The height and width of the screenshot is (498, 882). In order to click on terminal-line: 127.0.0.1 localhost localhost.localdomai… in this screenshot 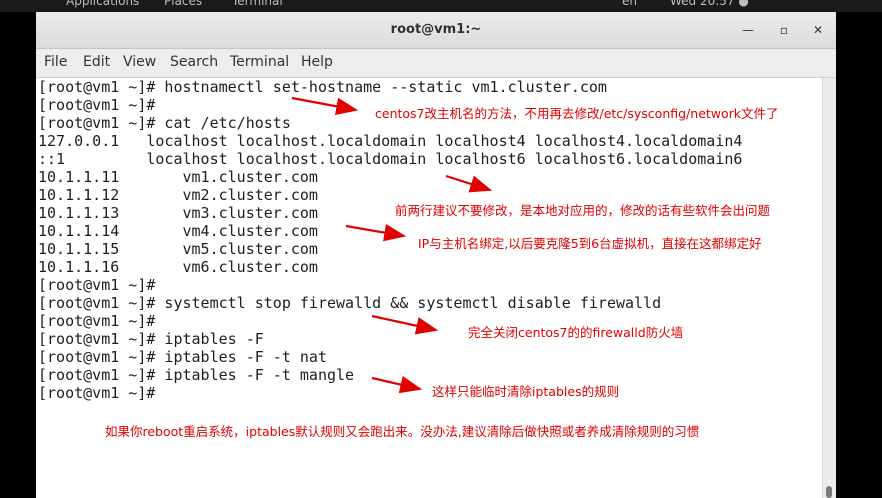, I will do `click(390, 141)`.